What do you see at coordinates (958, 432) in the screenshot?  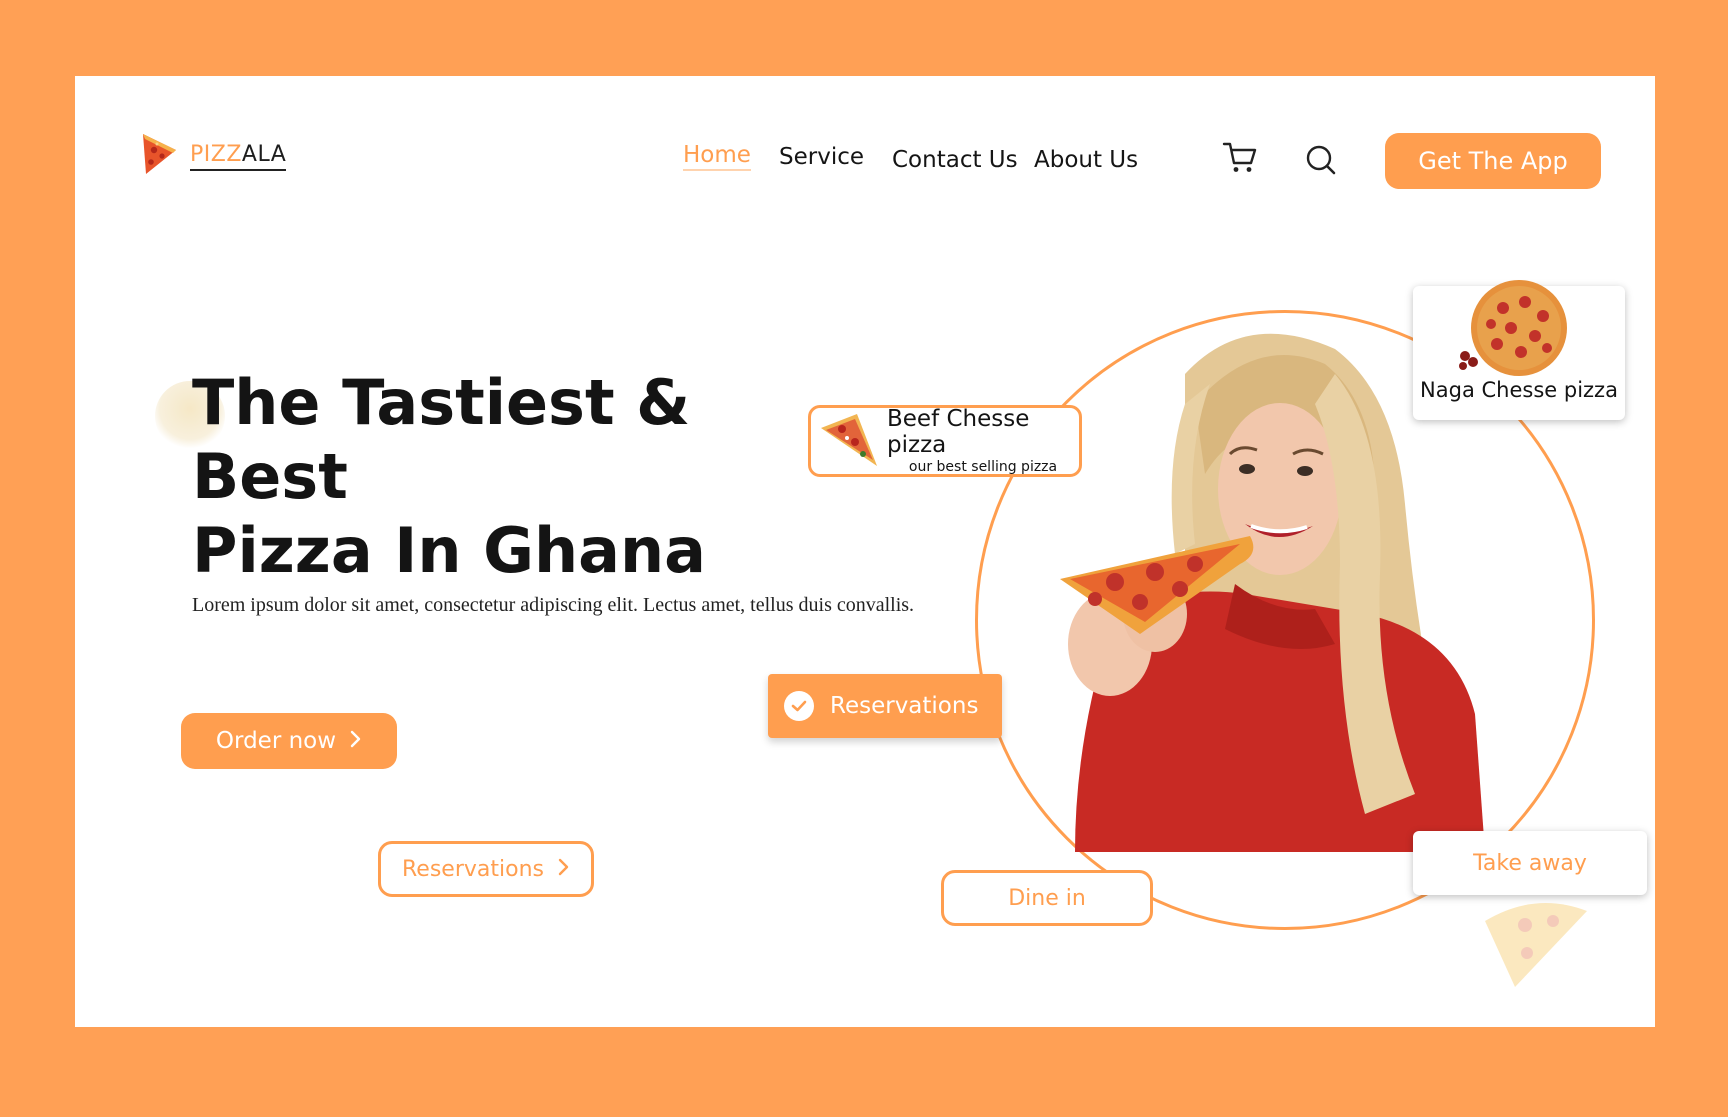 I see `beef-pizza-title: Beef Chesse pizza` at bounding box center [958, 432].